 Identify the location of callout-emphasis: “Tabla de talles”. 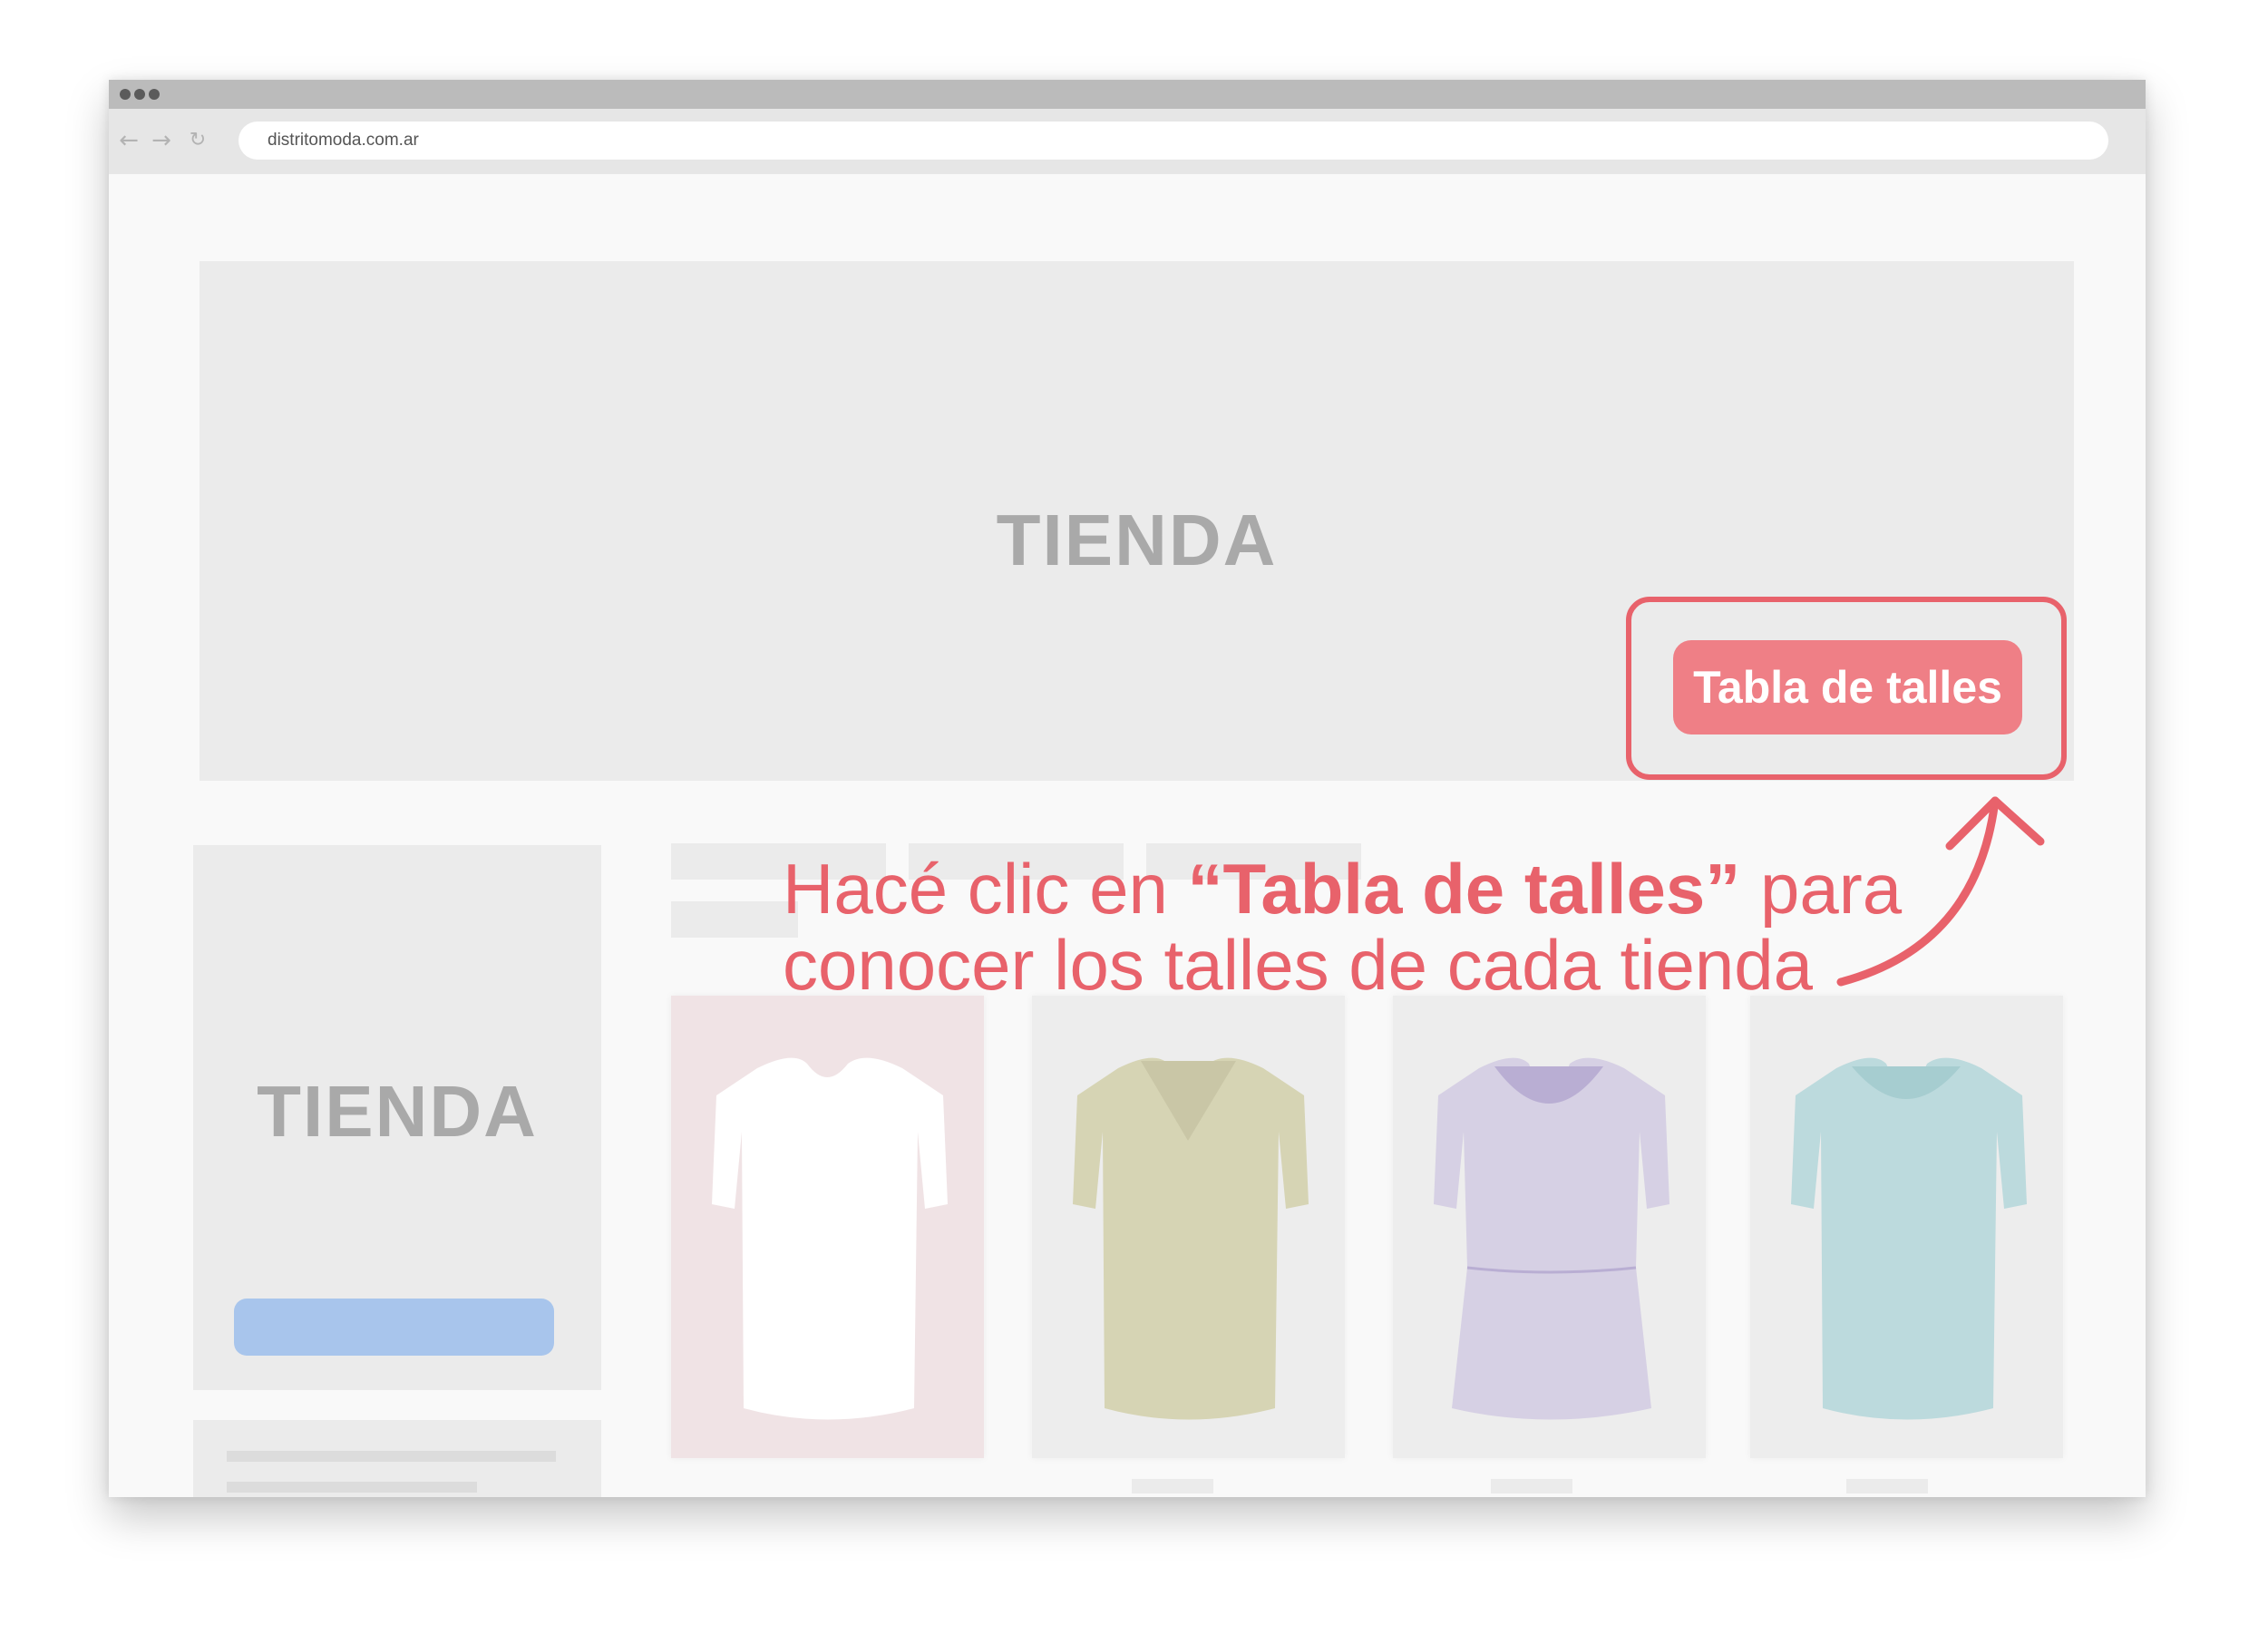
(1464, 889).